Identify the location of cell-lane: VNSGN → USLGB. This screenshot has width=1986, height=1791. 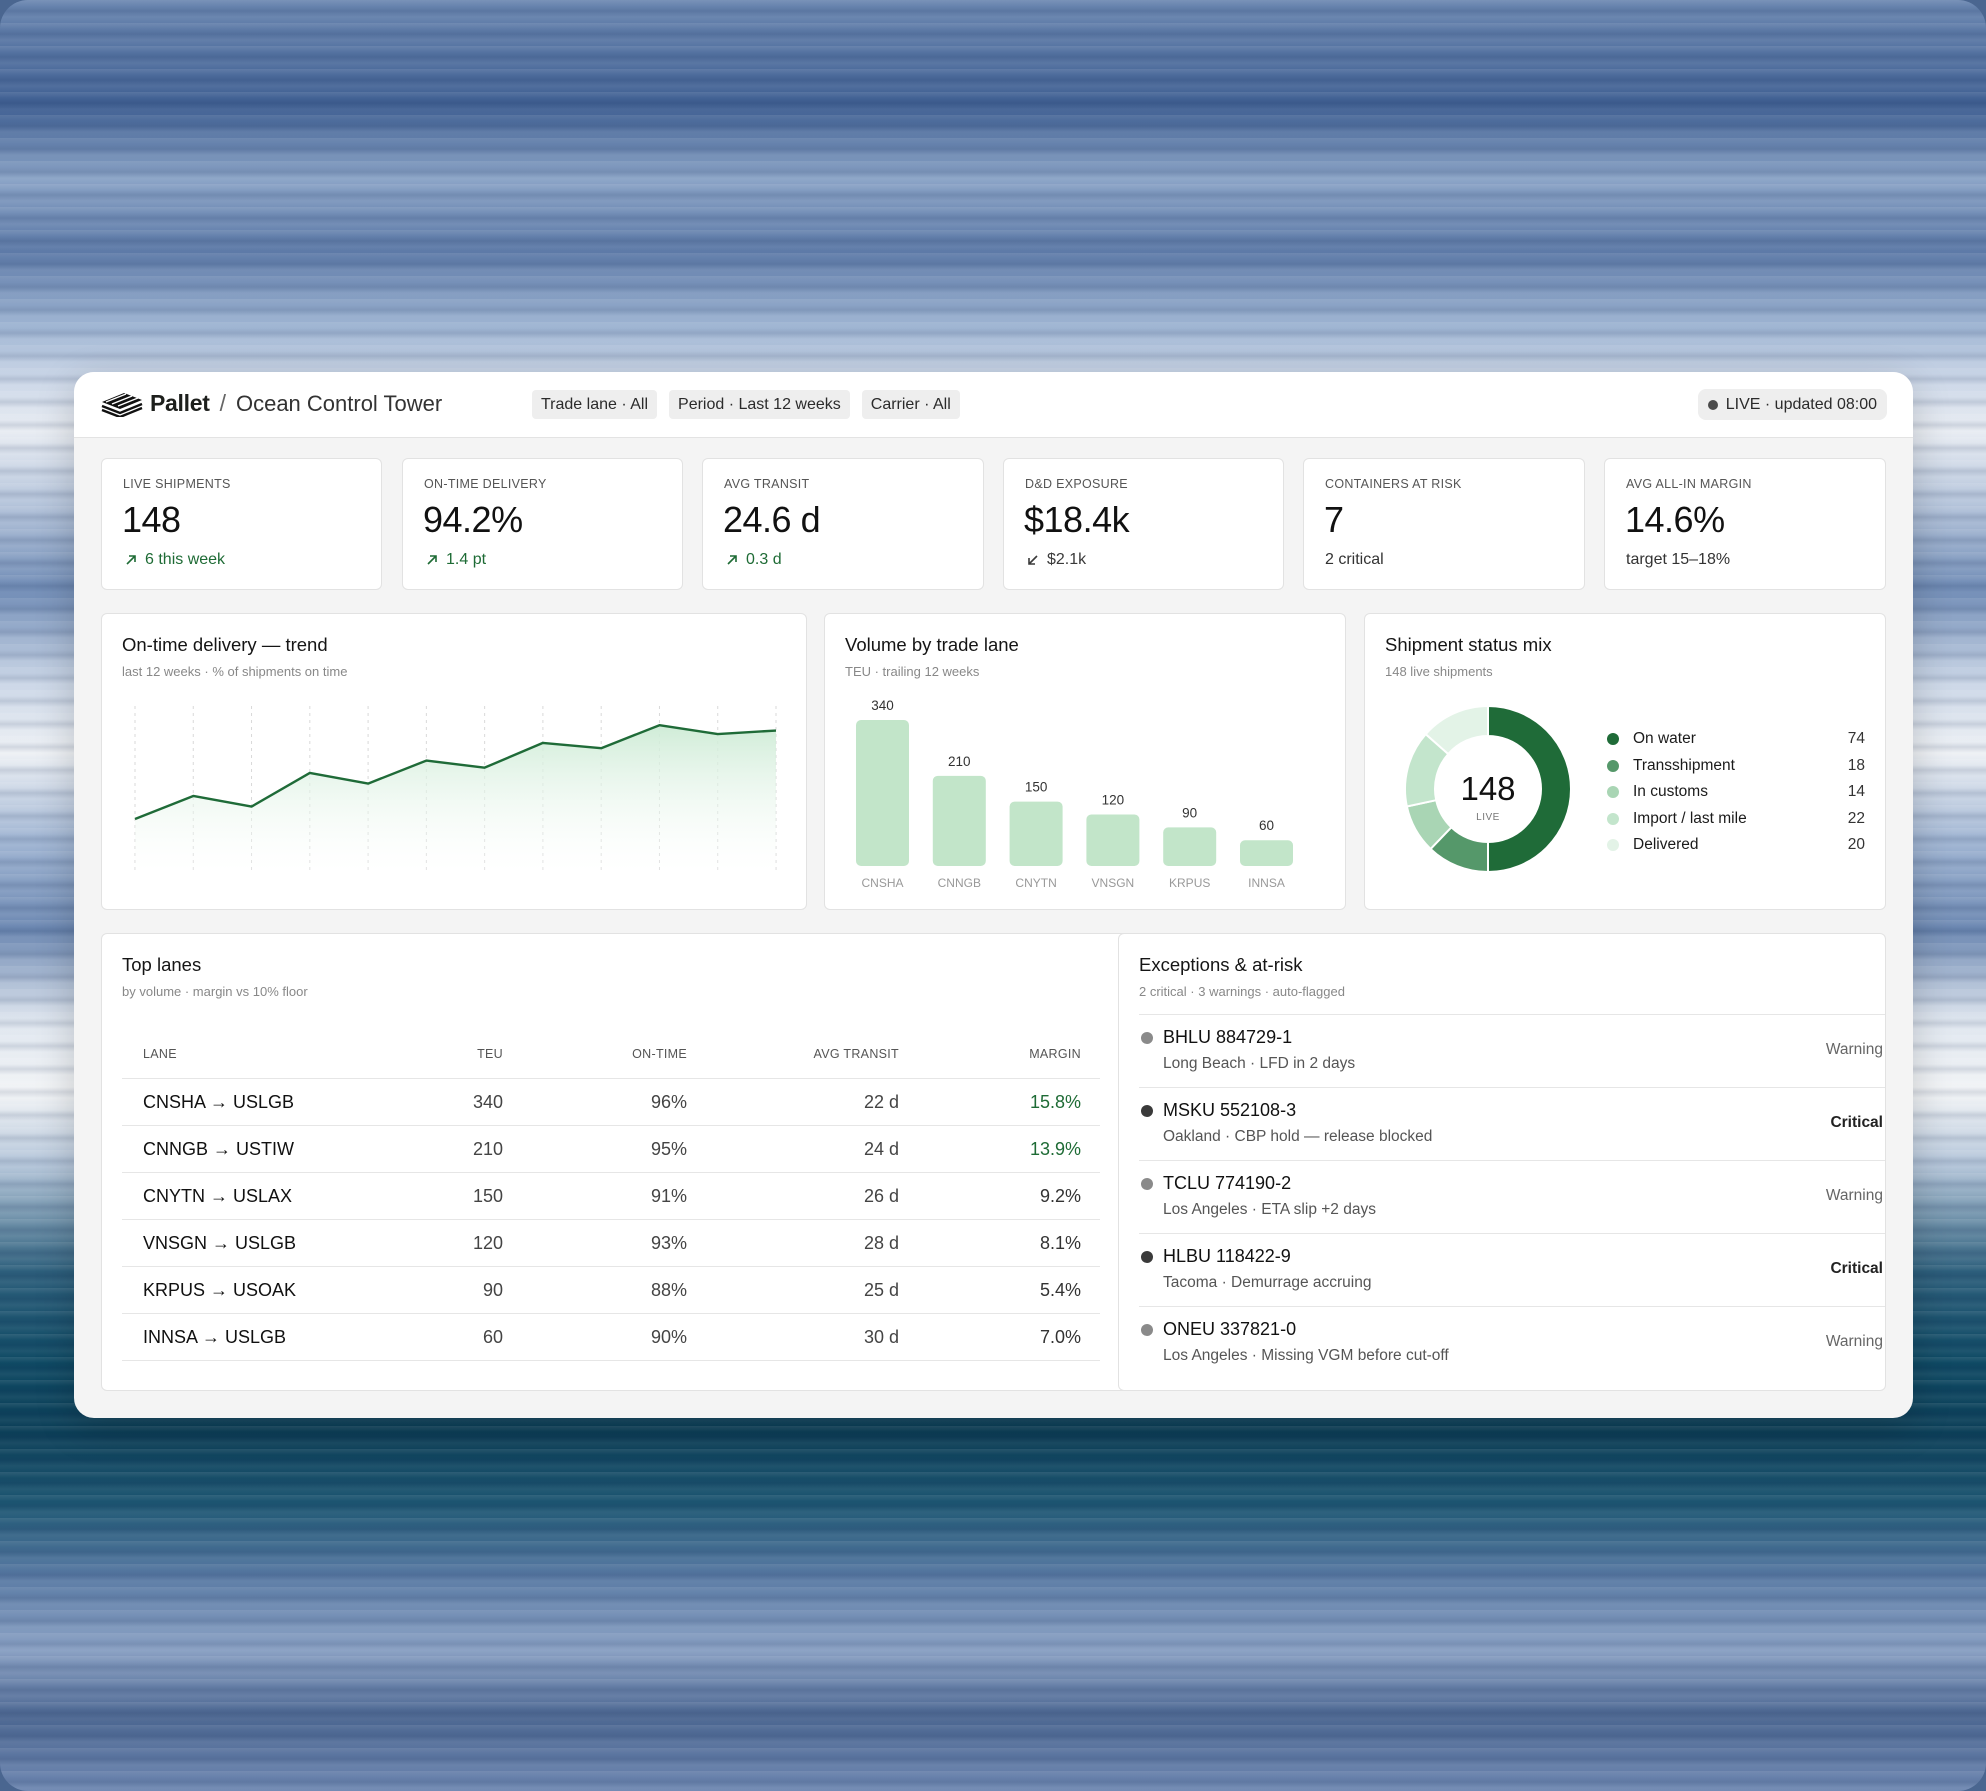
(220, 1242).